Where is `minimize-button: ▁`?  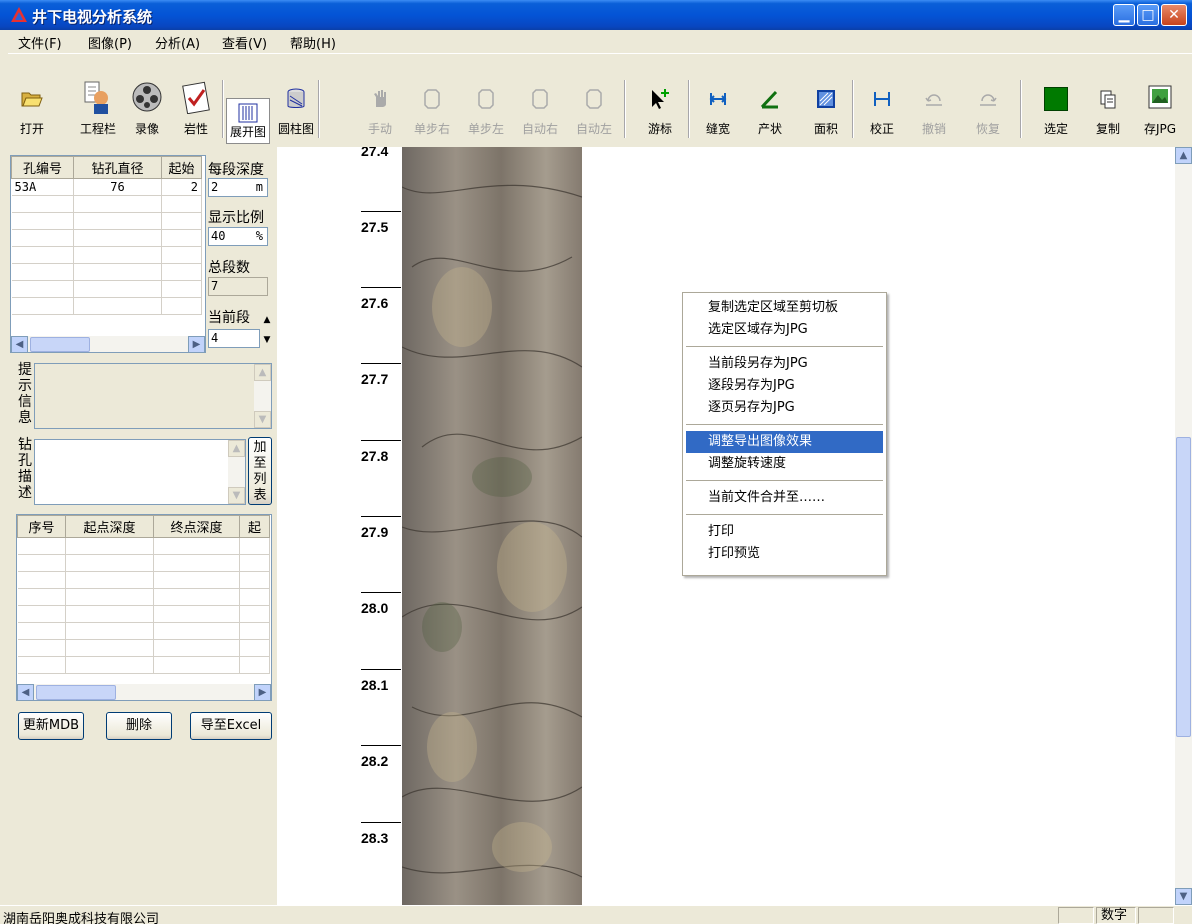
minimize-button: ▁ is located at coordinates (1124, 15).